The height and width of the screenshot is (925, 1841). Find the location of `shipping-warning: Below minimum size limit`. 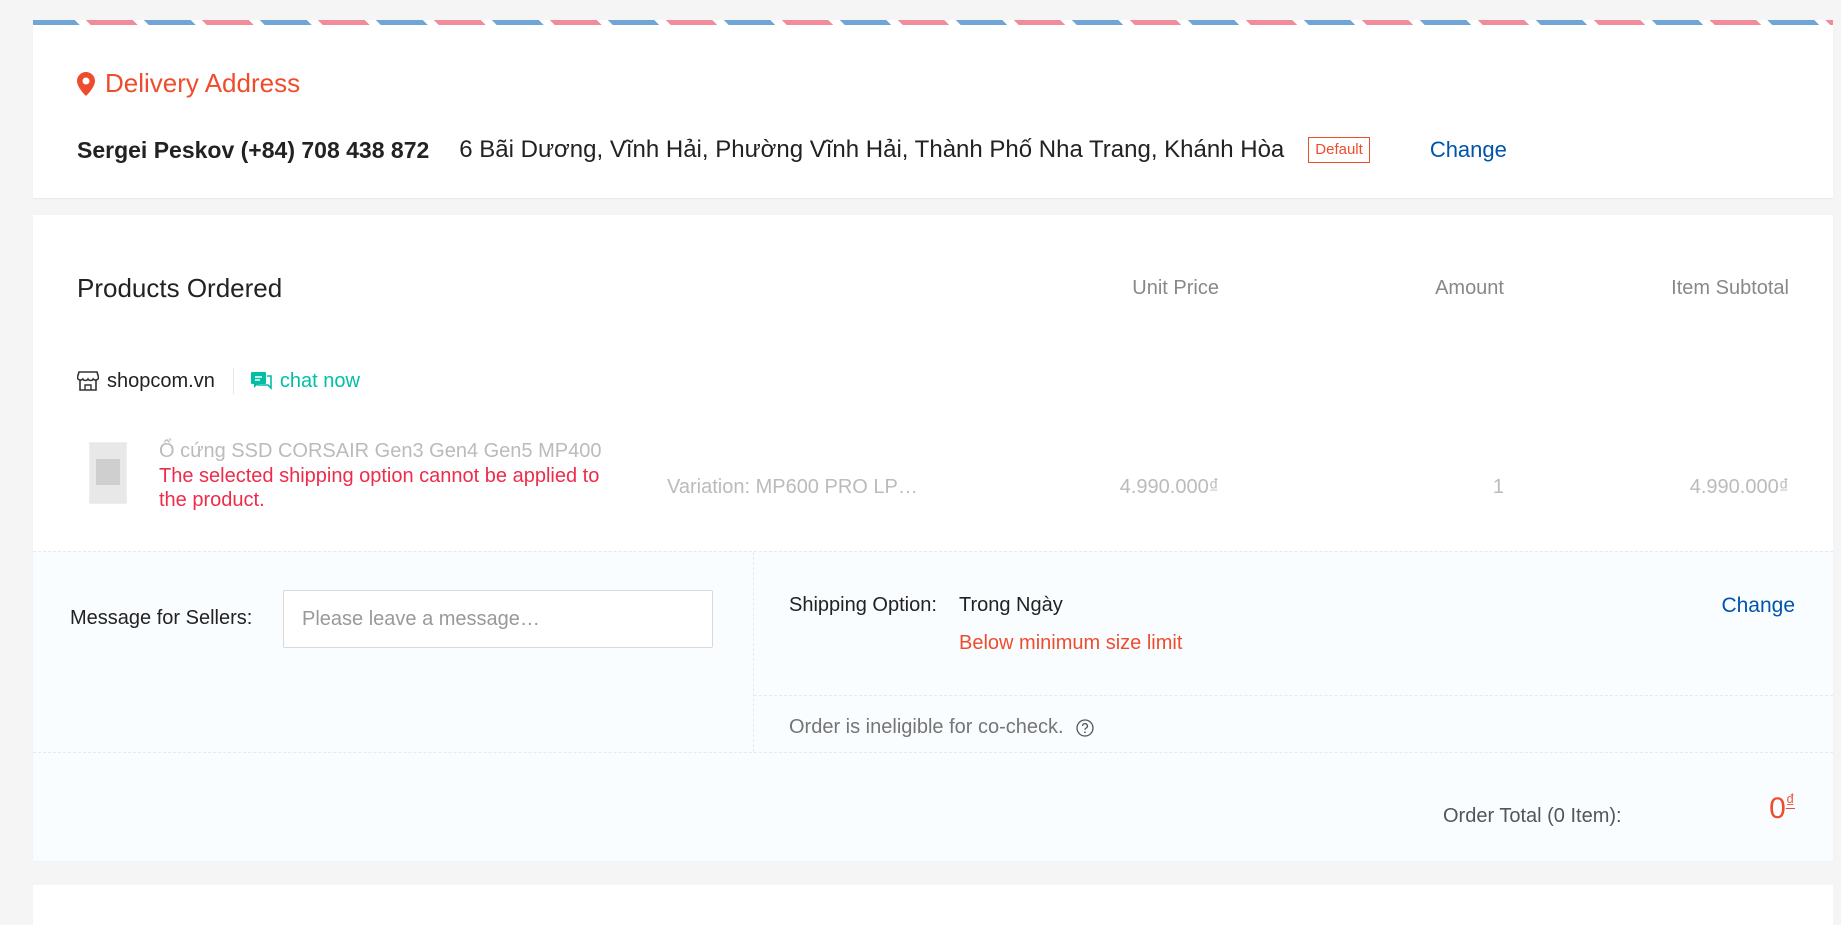

shipping-warning: Below minimum size limit is located at coordinates (1071, 643).